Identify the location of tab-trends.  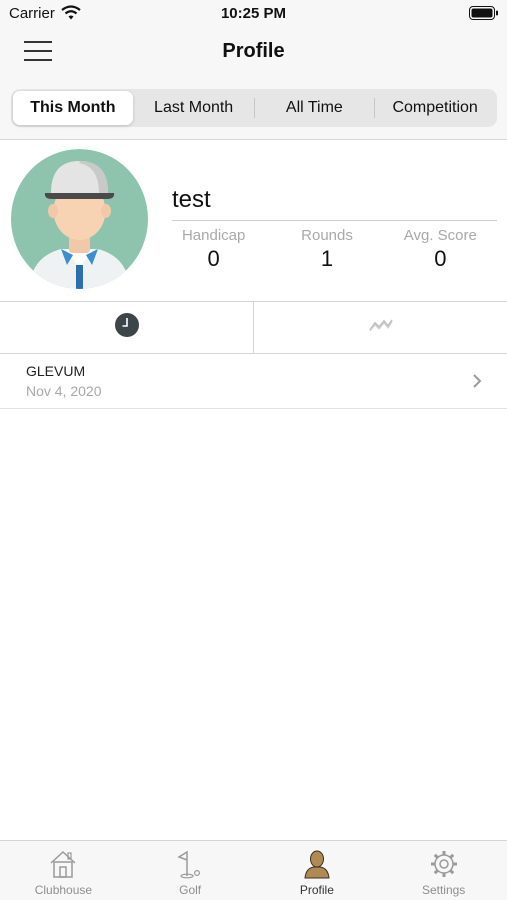
(380, 327).